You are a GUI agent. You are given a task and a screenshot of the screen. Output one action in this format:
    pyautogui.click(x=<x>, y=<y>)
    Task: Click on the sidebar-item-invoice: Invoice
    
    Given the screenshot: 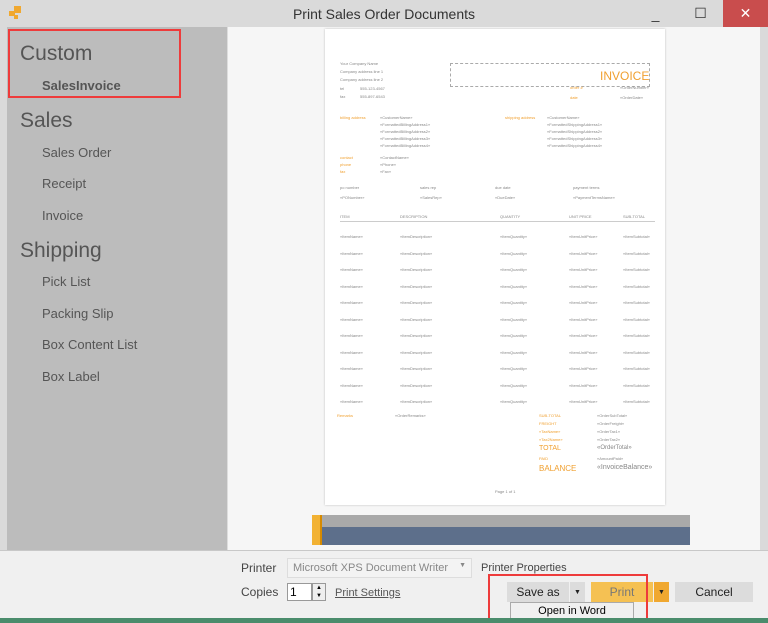 What is the action you would take?
    pyautogui.click(x=62, y=215)
    